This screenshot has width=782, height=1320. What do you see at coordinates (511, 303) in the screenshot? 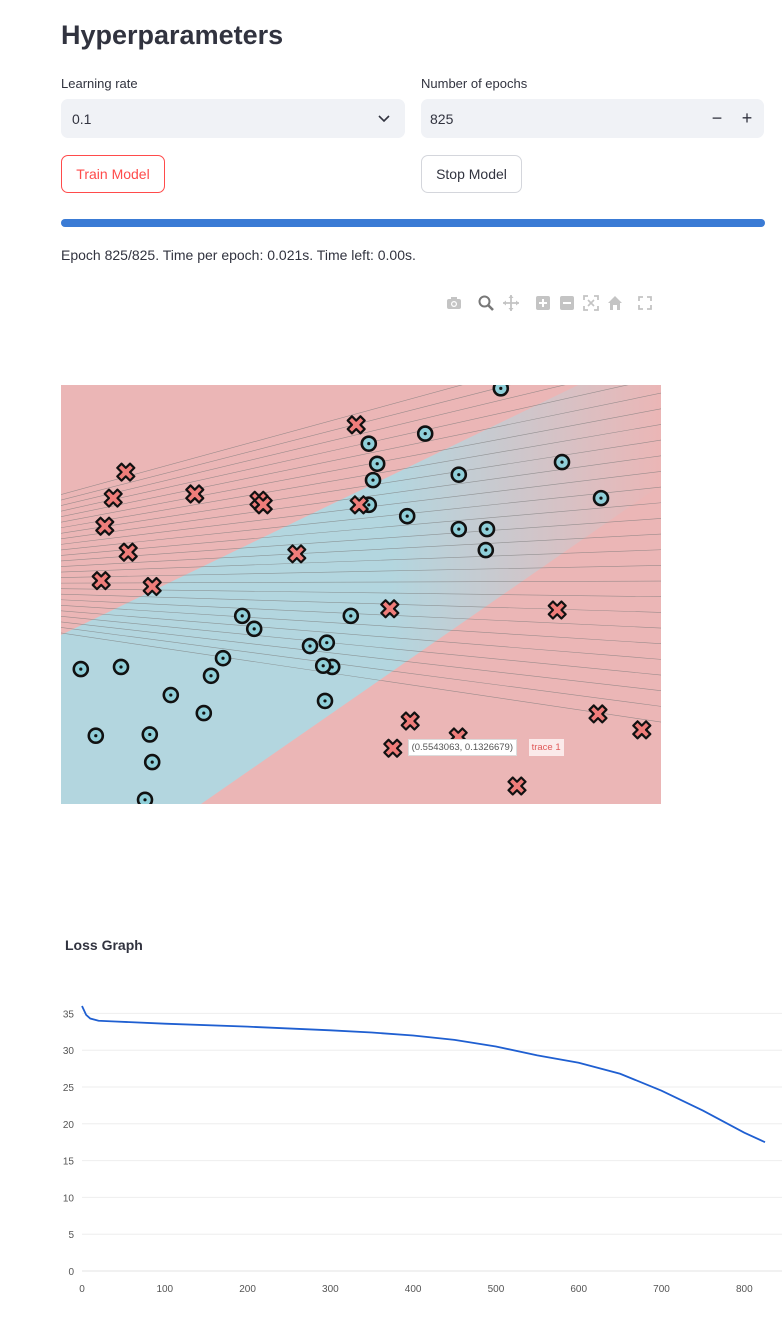
I see `pan-icon` at bounding box center [511, 303].